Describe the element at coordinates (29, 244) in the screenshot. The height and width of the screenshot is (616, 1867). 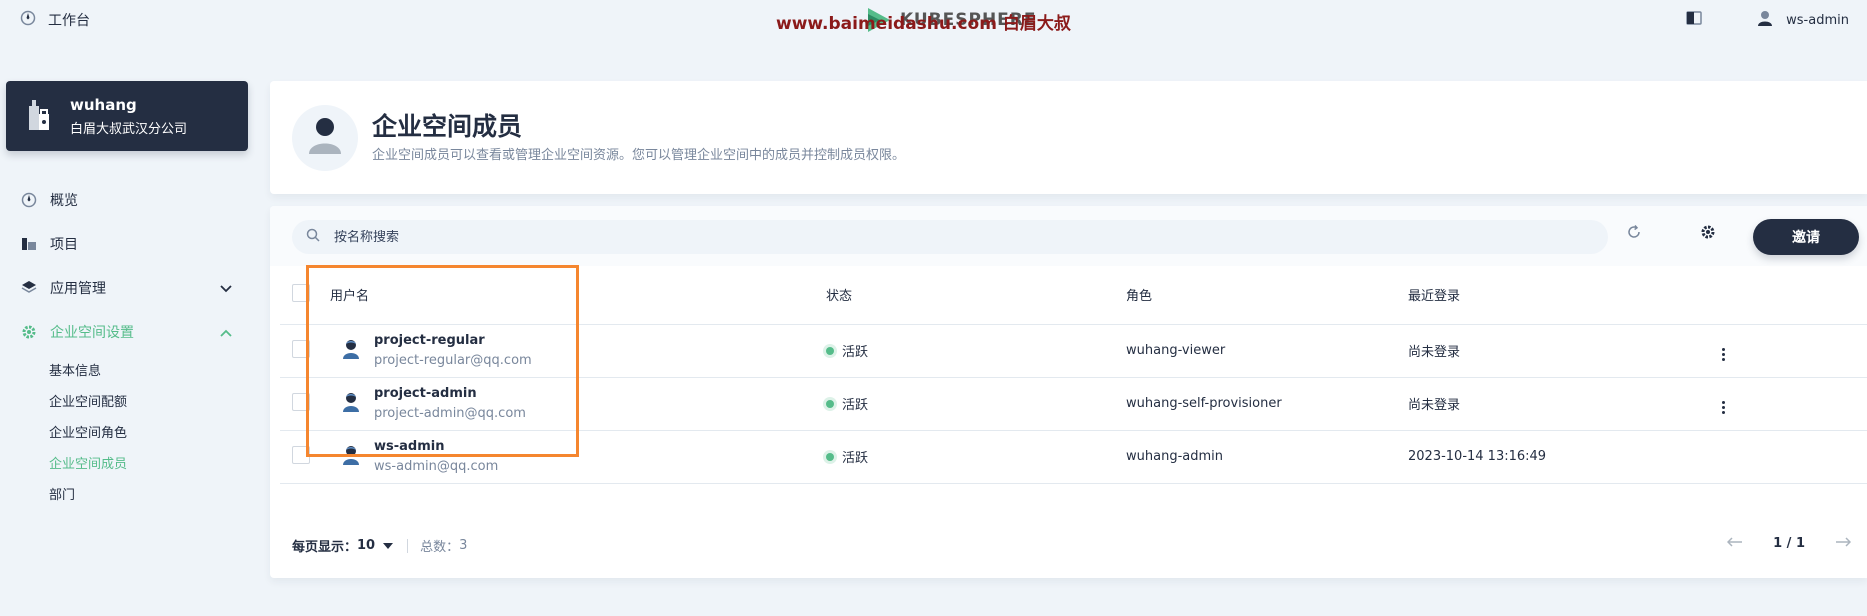
I see `project-icon` at that location.